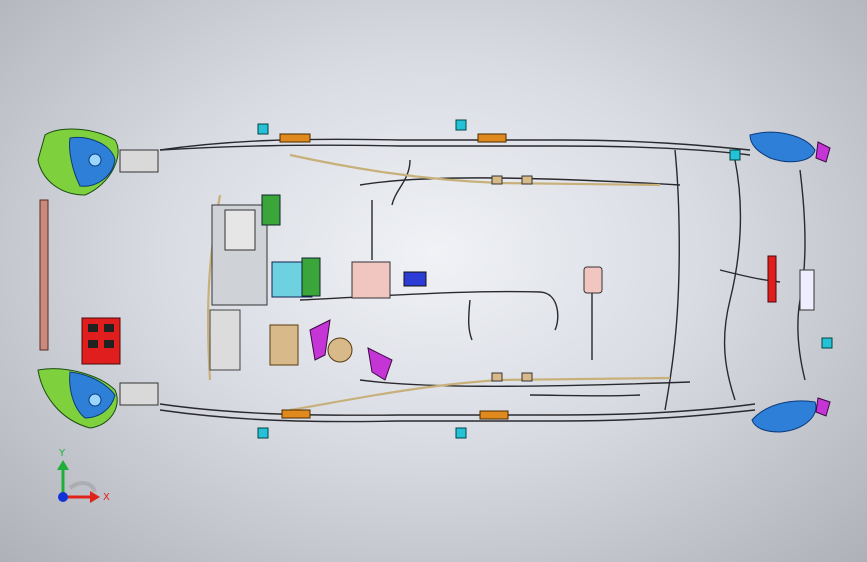  What do you see at coordinates (139, 394) in the screenshot?
I see `module-front-lower` at bounding box center [139, 394].